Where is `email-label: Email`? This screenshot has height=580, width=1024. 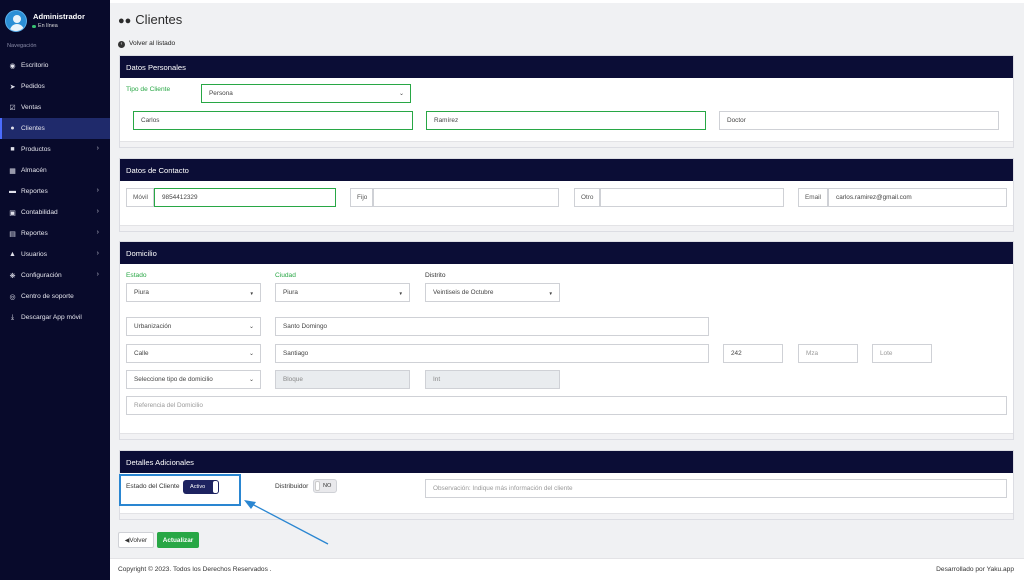 email-label: Email is located at coordinates (813, 197).